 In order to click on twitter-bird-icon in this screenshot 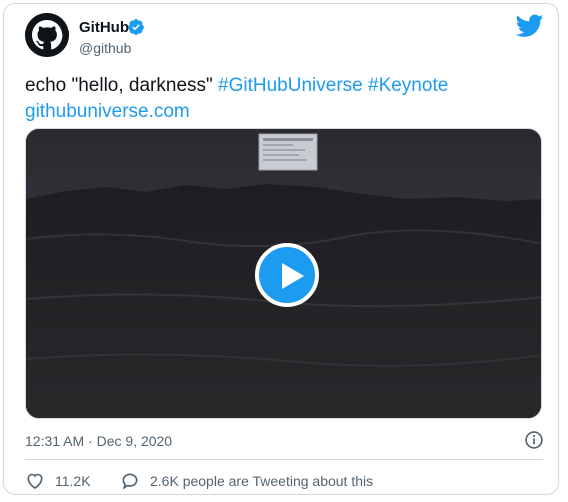, I will do `click(530, 26)`.